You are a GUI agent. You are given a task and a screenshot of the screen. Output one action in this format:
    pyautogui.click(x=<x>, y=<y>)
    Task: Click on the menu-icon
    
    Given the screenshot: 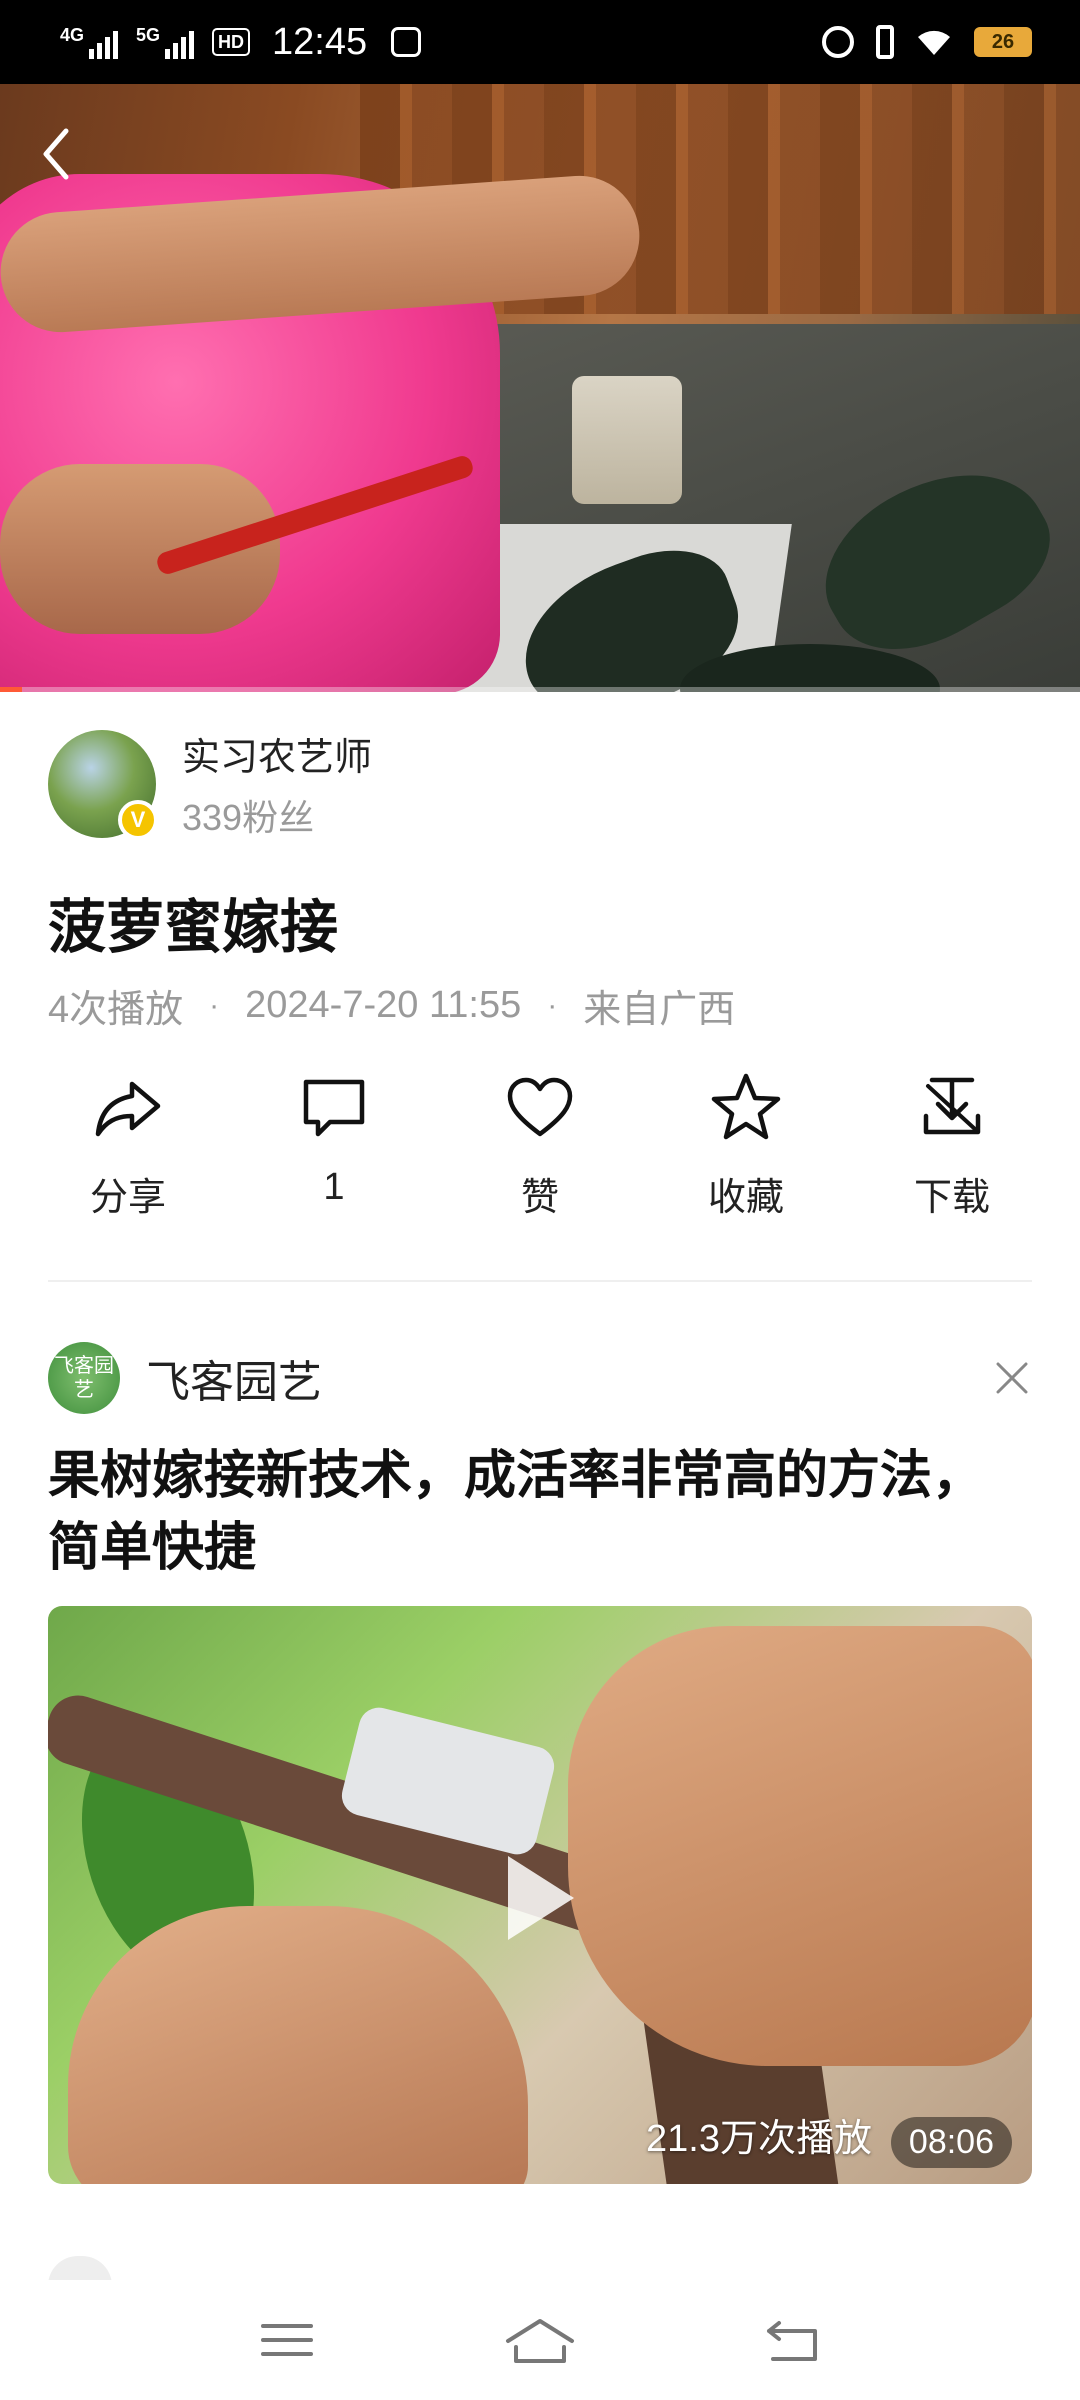 What is the action you would take?
    pyautogui.click(x=286, y=2340)
    